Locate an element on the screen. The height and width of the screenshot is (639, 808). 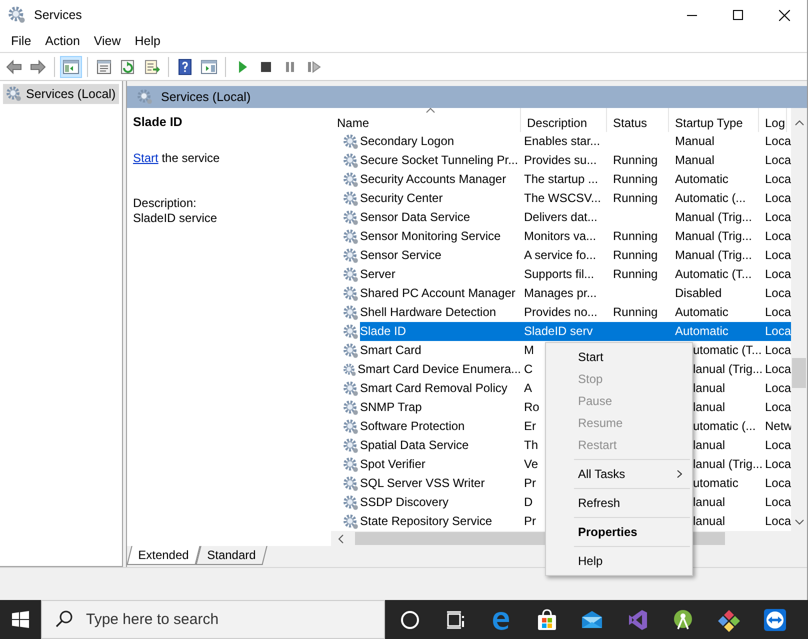
description-text: SladeID service is located at coordinates (175, 218).